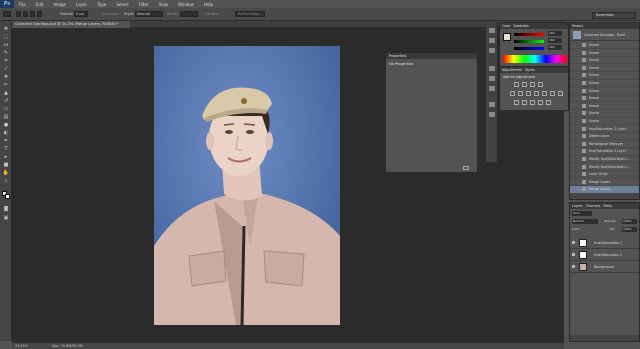 The image size is (640, 349). Describe the element at coordinates (604, 175) in the screenshot. I see `history-item: Layer Order` at that location.